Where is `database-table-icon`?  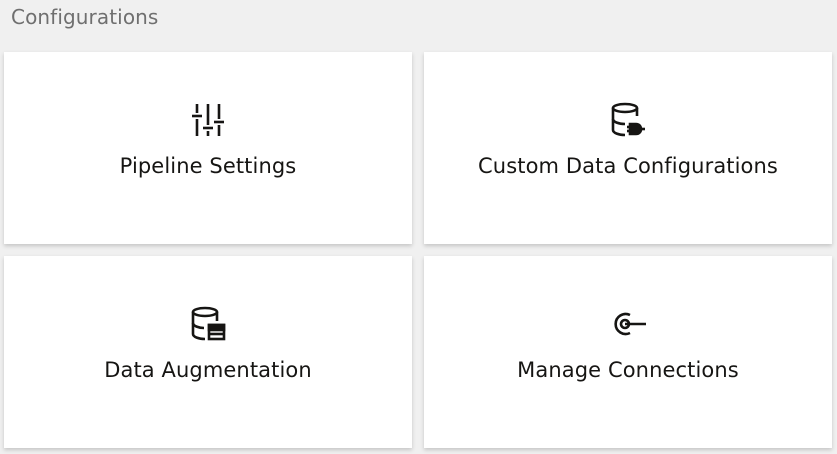 database-table-icon is located at coordinates (208, 324).